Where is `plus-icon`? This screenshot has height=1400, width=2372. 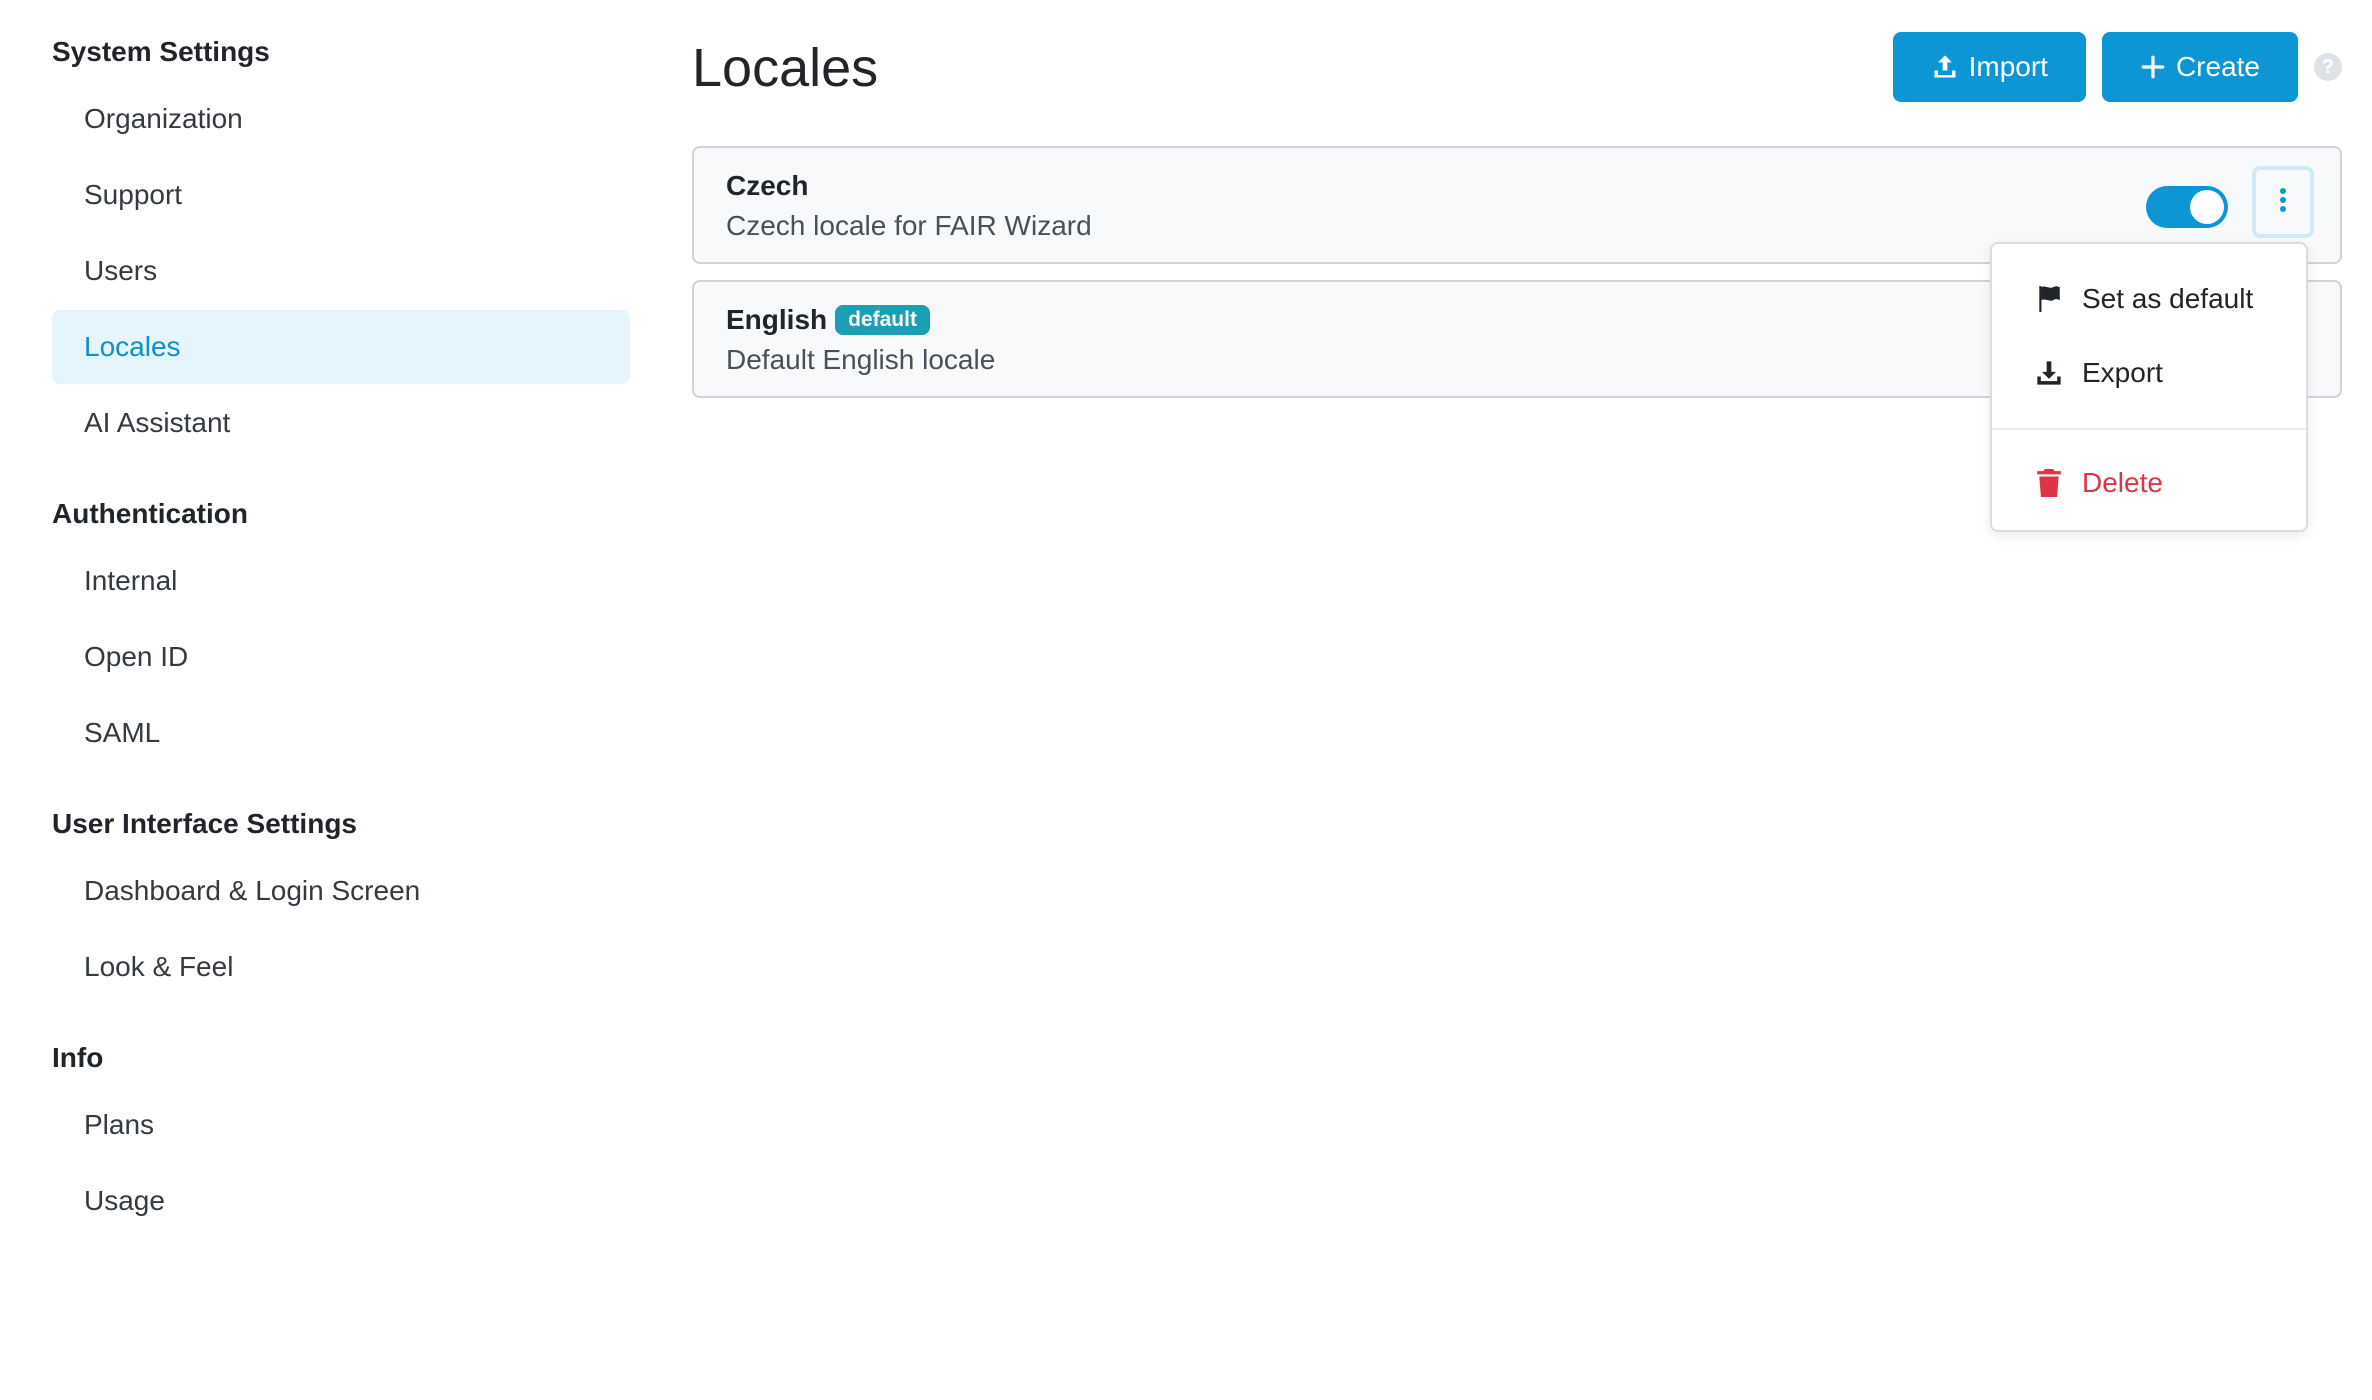 plus-icon is located at coordinates (2153, 67).